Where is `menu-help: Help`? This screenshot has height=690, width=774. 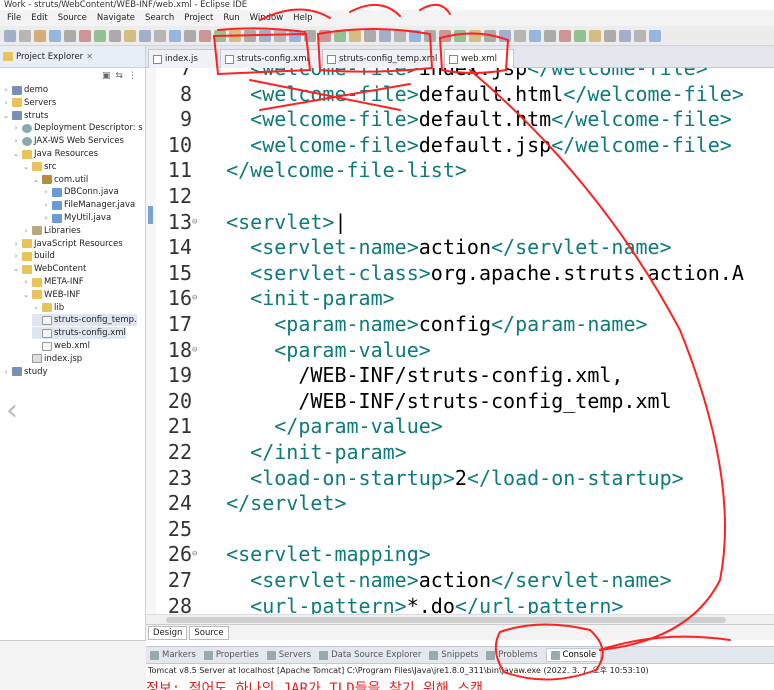
menu-help: Help is located at coordinates (302, 18).